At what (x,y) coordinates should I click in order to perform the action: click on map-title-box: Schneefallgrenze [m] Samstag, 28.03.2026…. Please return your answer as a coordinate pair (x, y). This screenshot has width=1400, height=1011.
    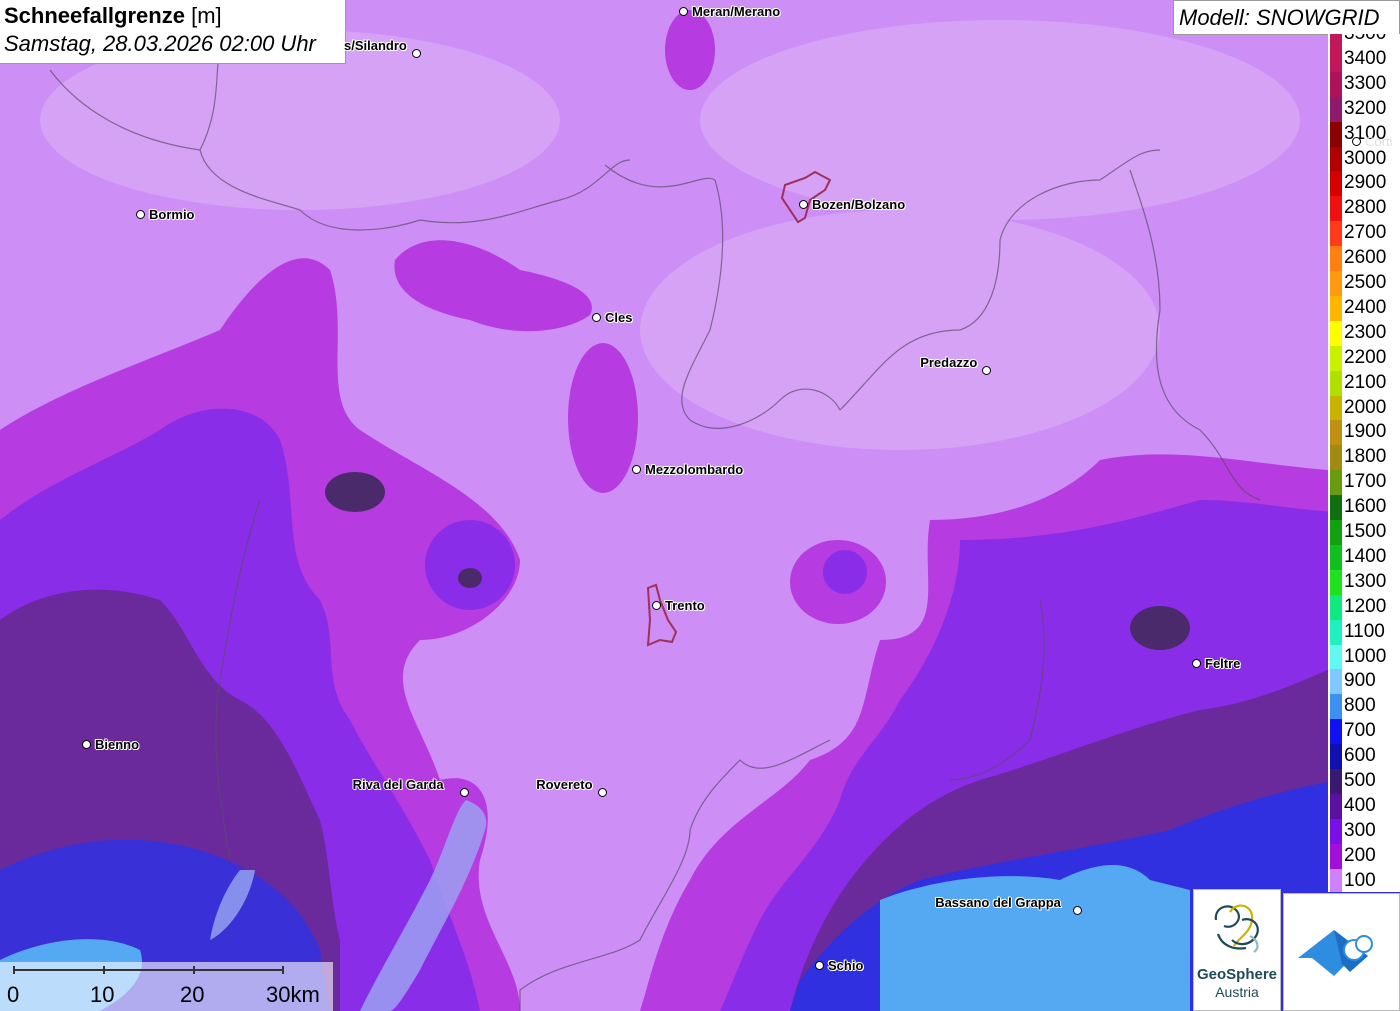
    Looking at the image, I should click on (173, 32).